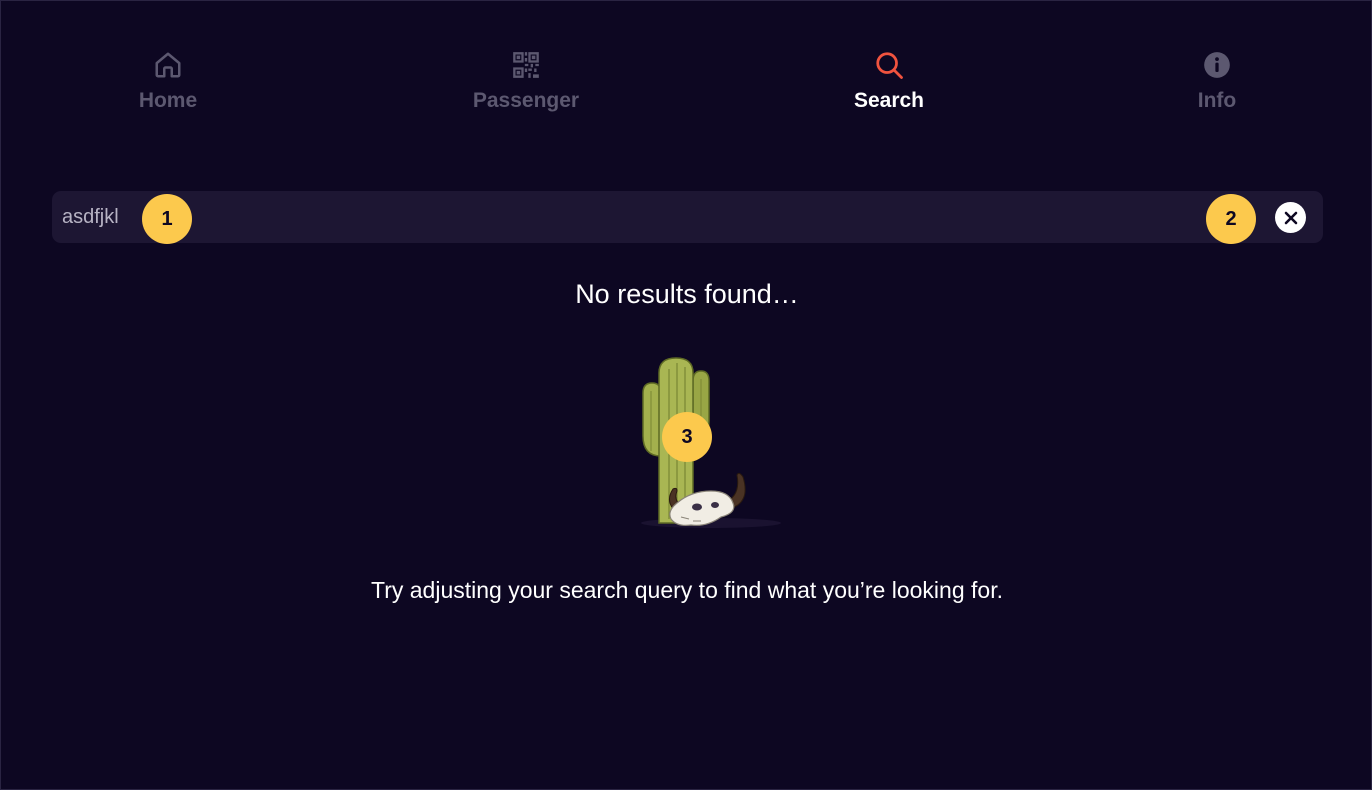  Describe the element at coordinates (526, 65) in the screenshot. I see `qr-code-icon` at that location.